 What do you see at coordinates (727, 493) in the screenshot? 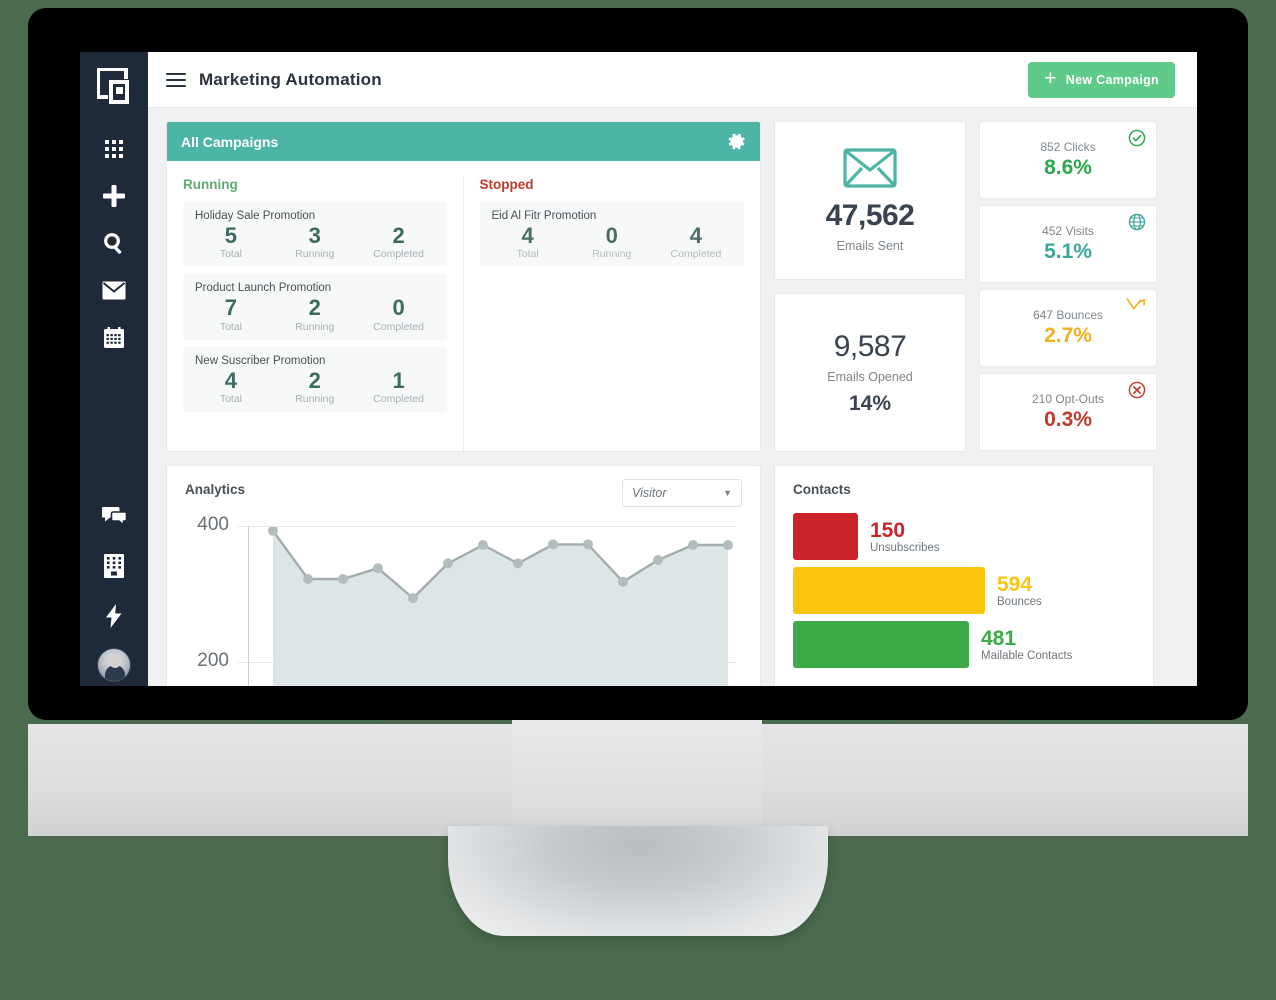
I see `chevron-down-icon: ▼` at bounding box center [727, 493].